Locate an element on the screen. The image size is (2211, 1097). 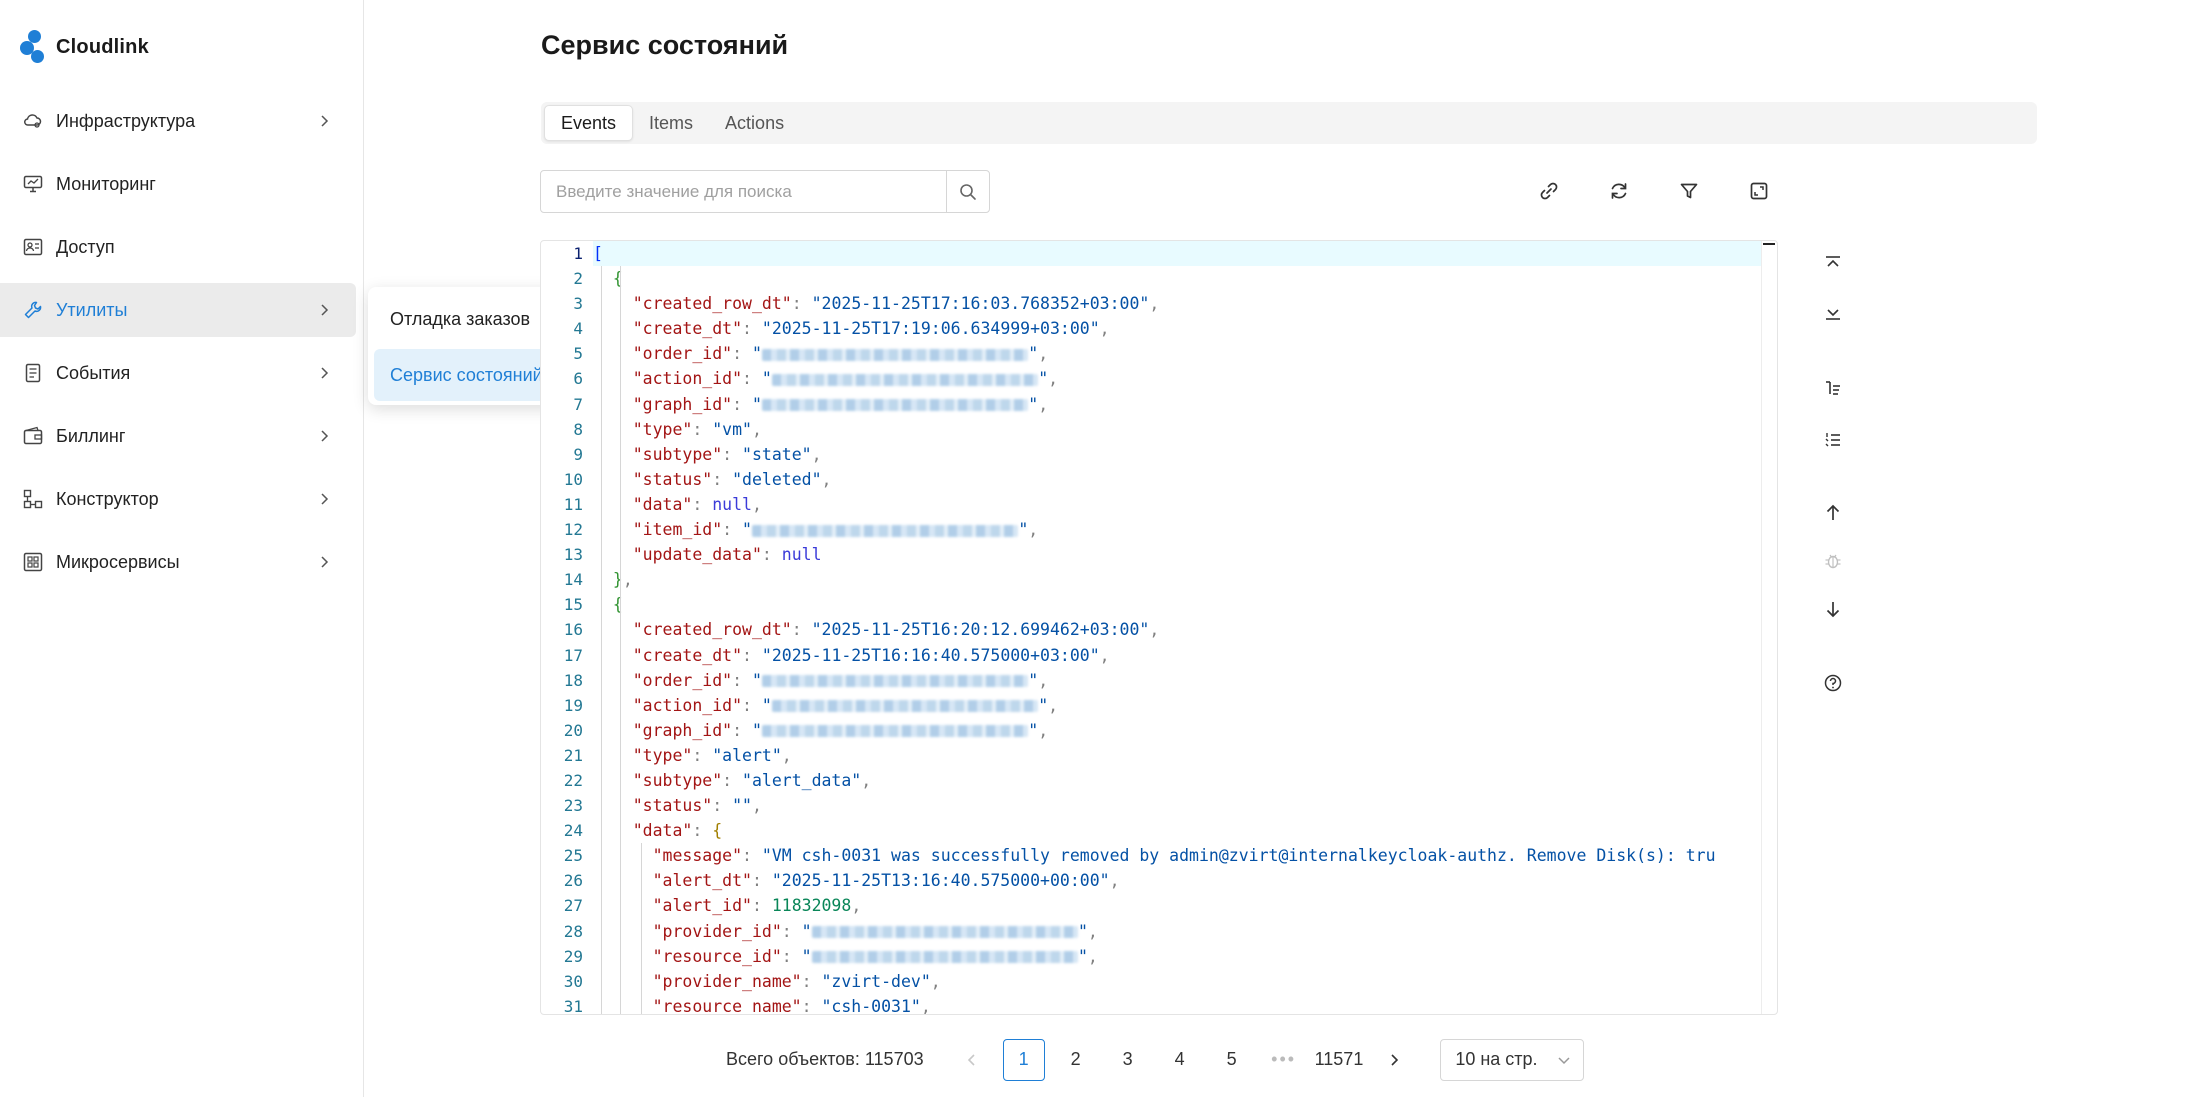
code-line: "item_id": " ", is located at coordinates (1177, 529).